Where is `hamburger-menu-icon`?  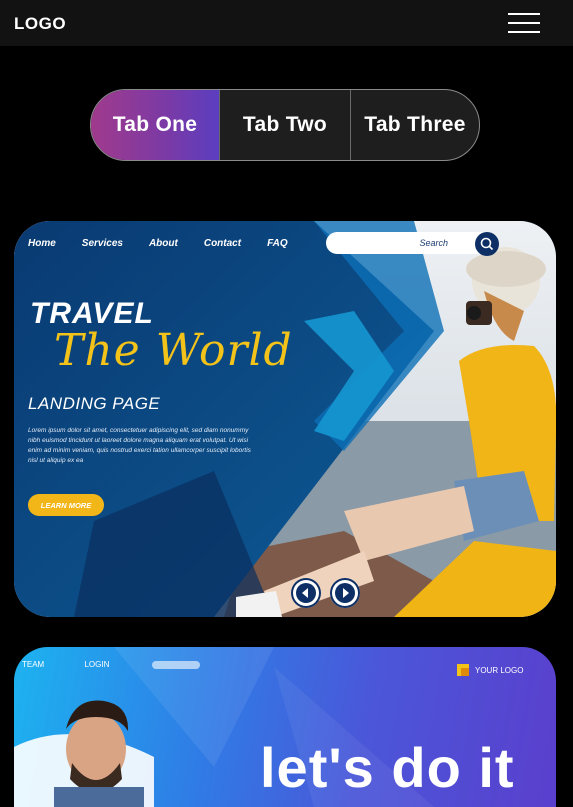
hamburger-menu-icon is located at coordinates (524, 23).